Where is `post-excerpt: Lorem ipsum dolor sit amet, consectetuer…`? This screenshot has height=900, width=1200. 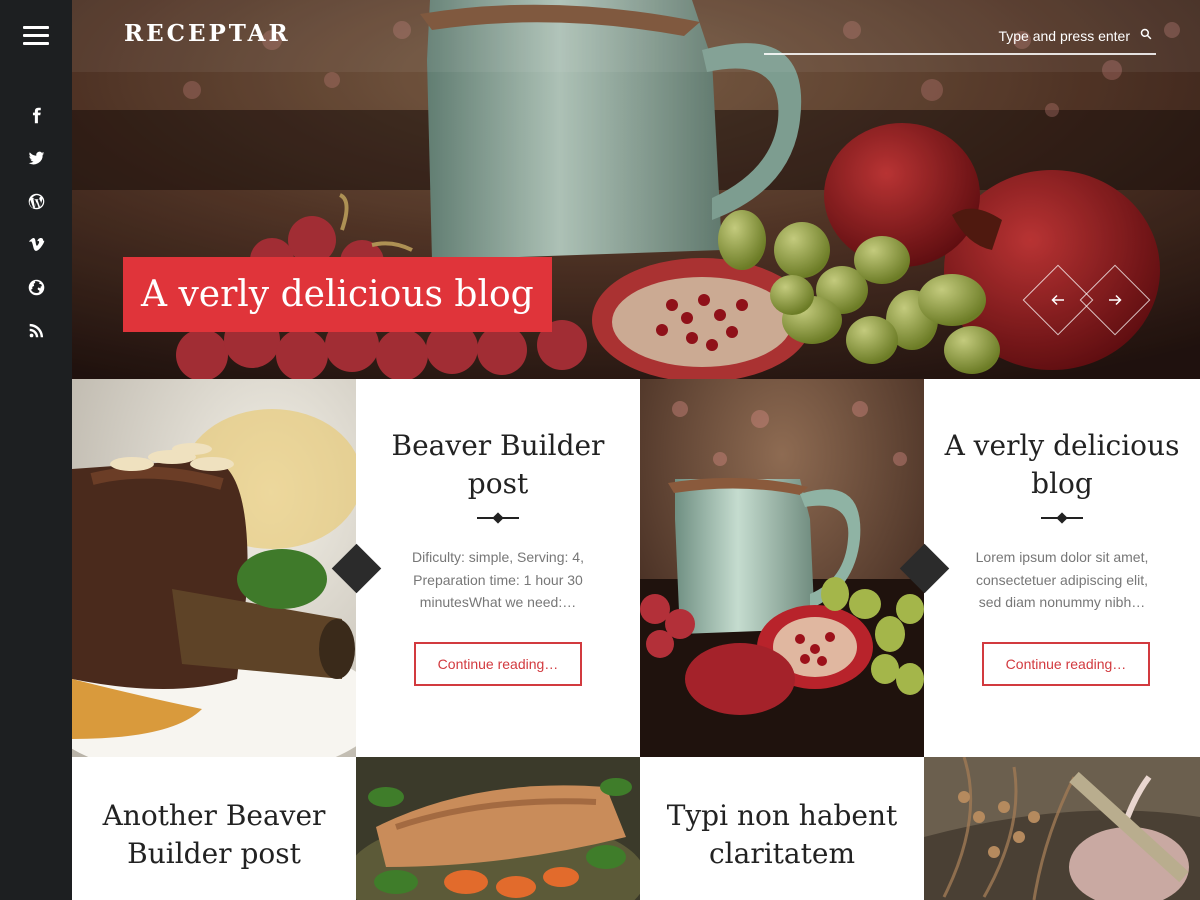 post-excerpt: Lorem ipsum dolor sit amet, consectetuer… is located at coordinates (1062, 579).